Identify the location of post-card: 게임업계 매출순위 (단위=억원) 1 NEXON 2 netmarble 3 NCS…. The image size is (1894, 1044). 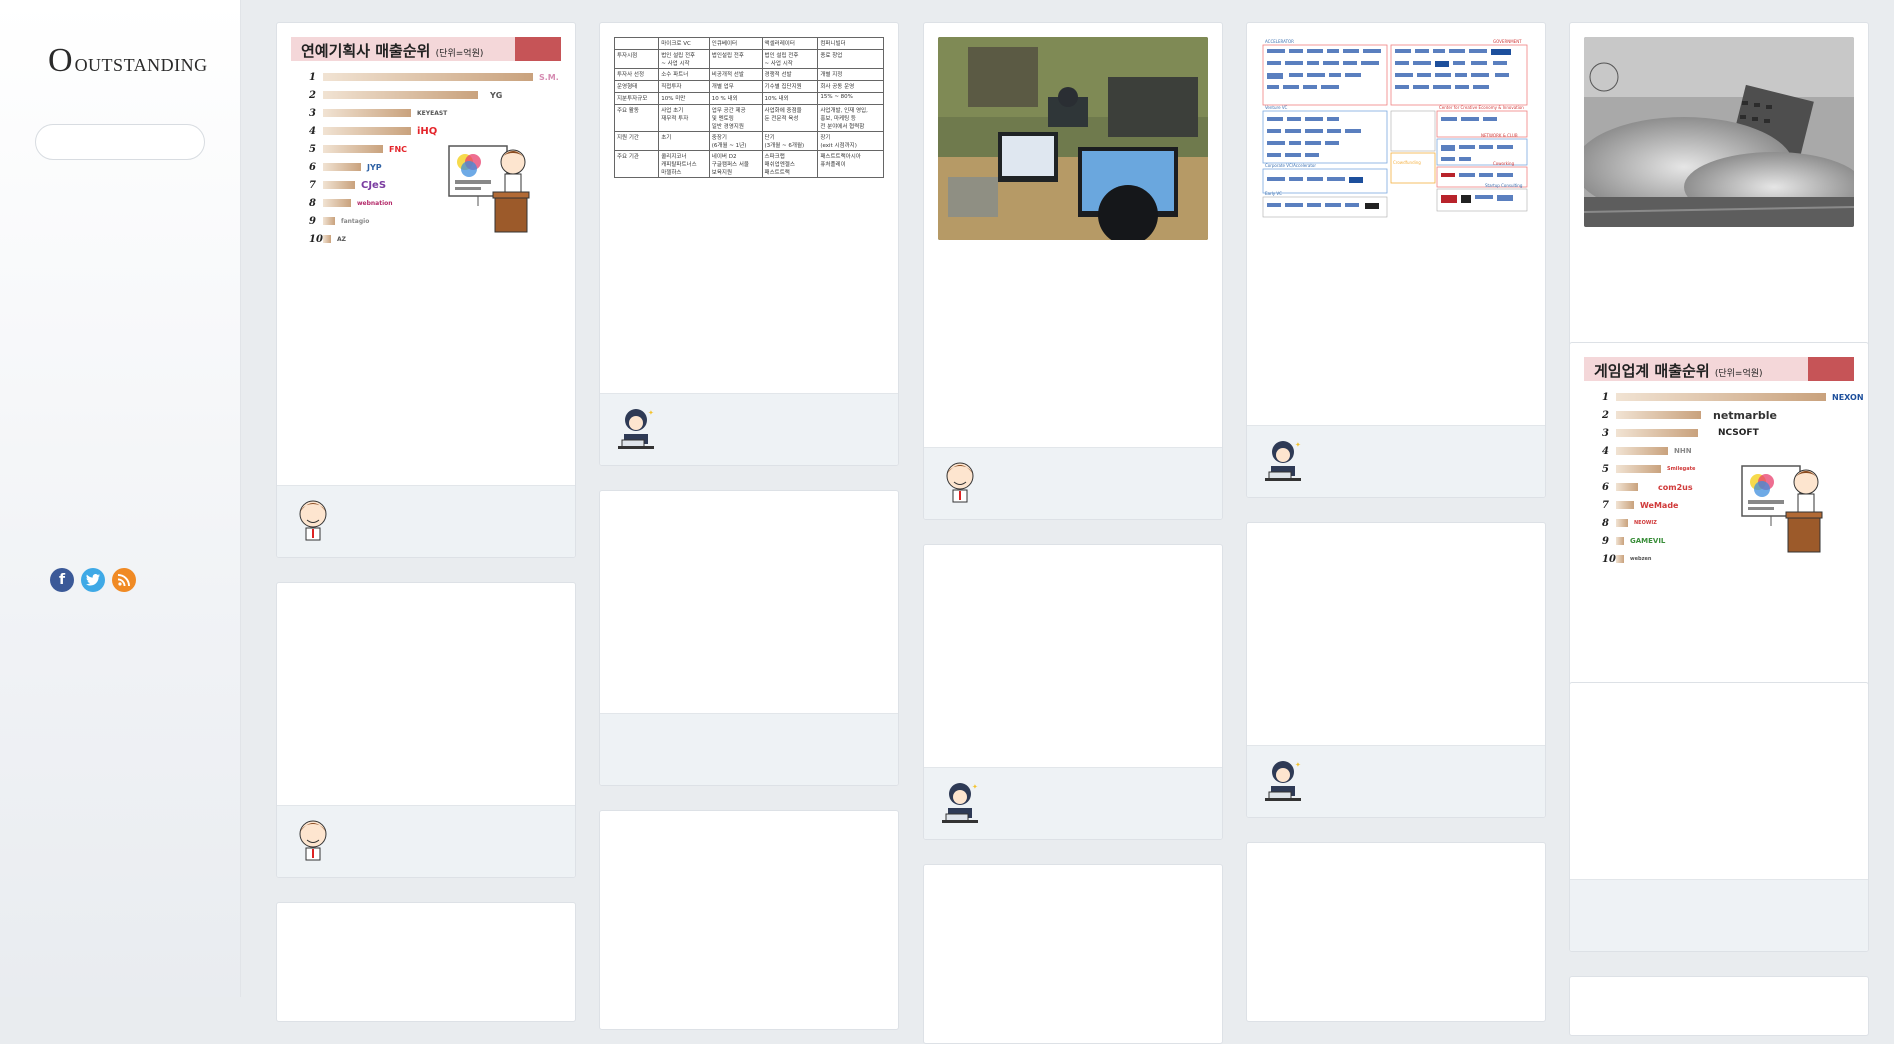
(1719, 525).